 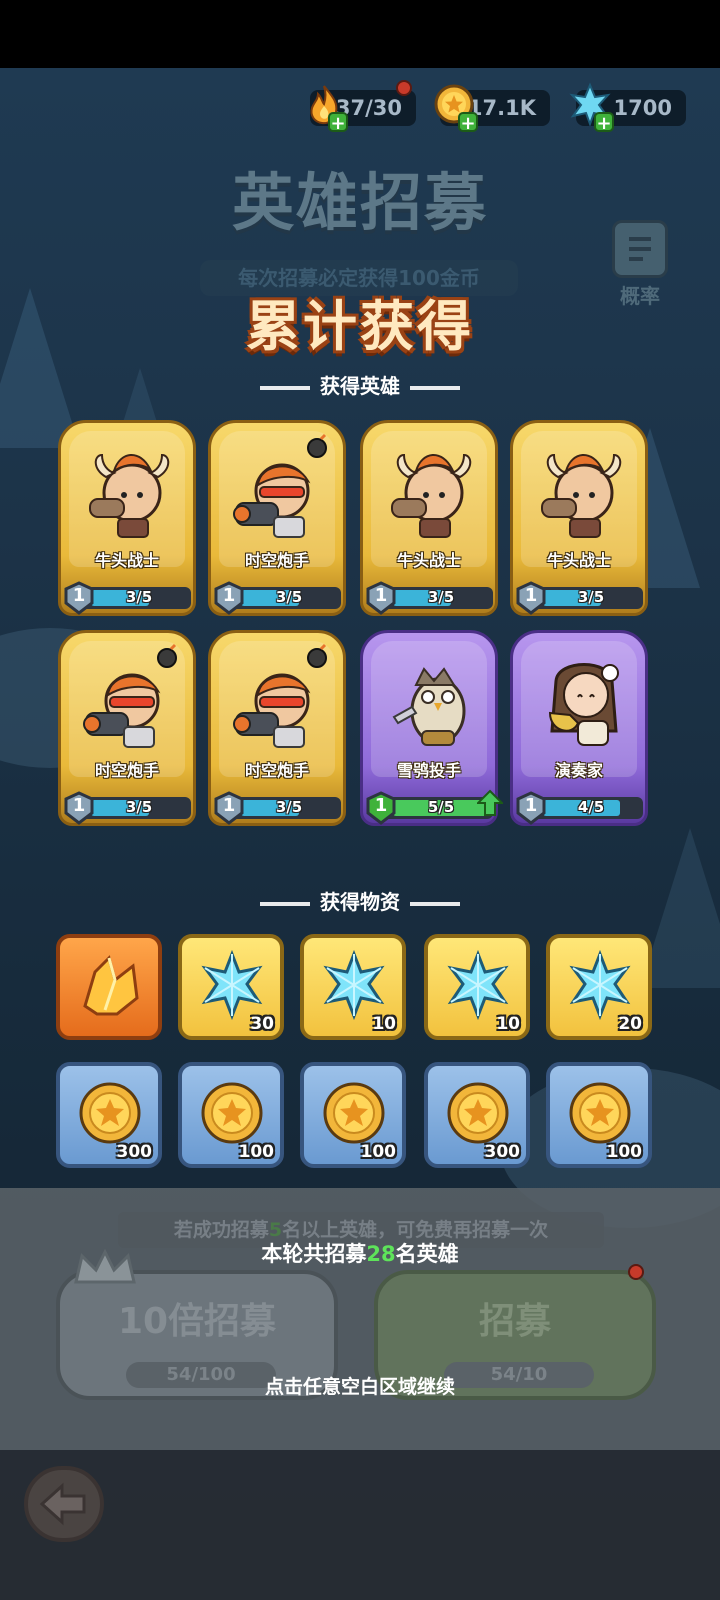 I want to click on items-section-header: 获得物资, so click(x=360, y=900).